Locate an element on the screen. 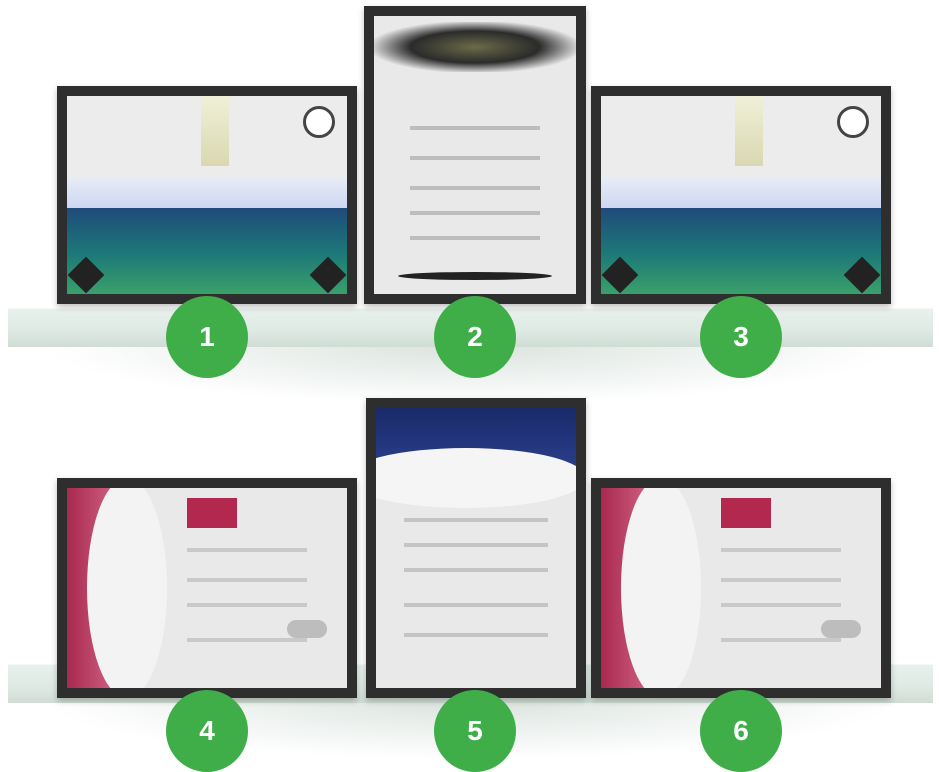  badge-6: 6 is located at coordinates (741, 731).